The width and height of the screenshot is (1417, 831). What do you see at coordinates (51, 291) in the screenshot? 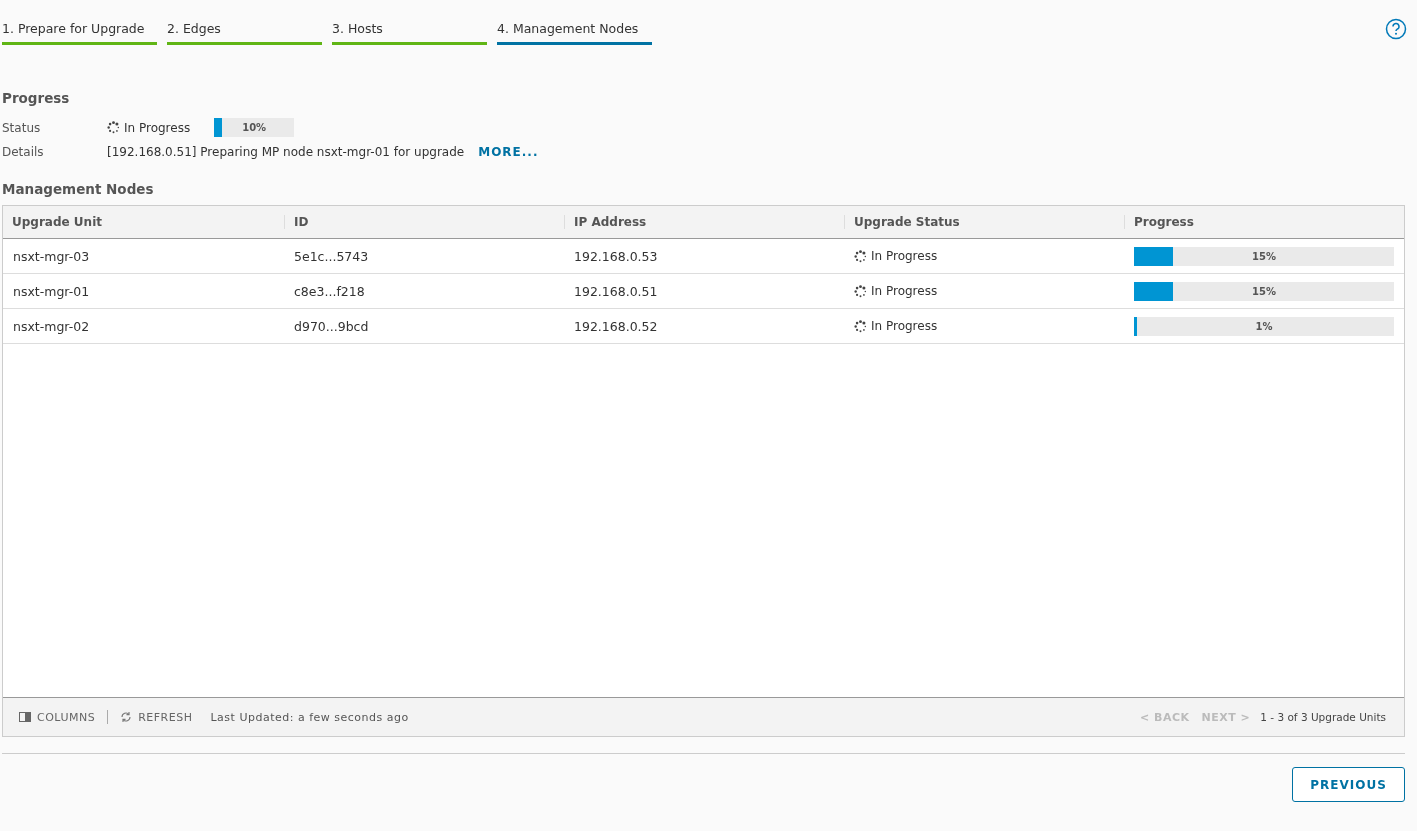
I see `table-cell-text: nsxt-mgr-01` at bounding box center [51, 291].